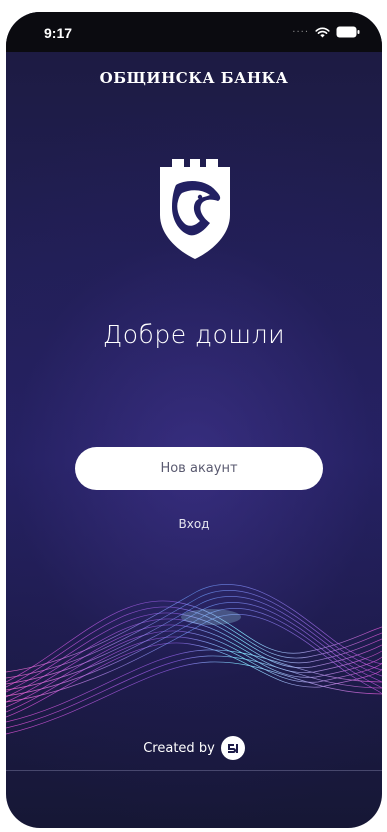 The height and width of the screenshot is (832, 387). I want to click on shield-tower-bird-logo, so click(195, 209).